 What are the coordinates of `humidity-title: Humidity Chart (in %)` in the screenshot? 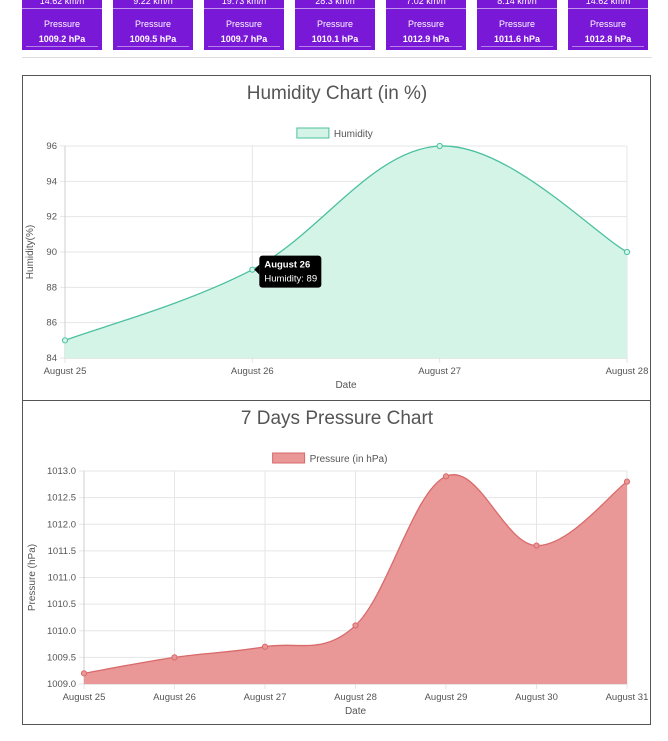 It's located at (337, 93).